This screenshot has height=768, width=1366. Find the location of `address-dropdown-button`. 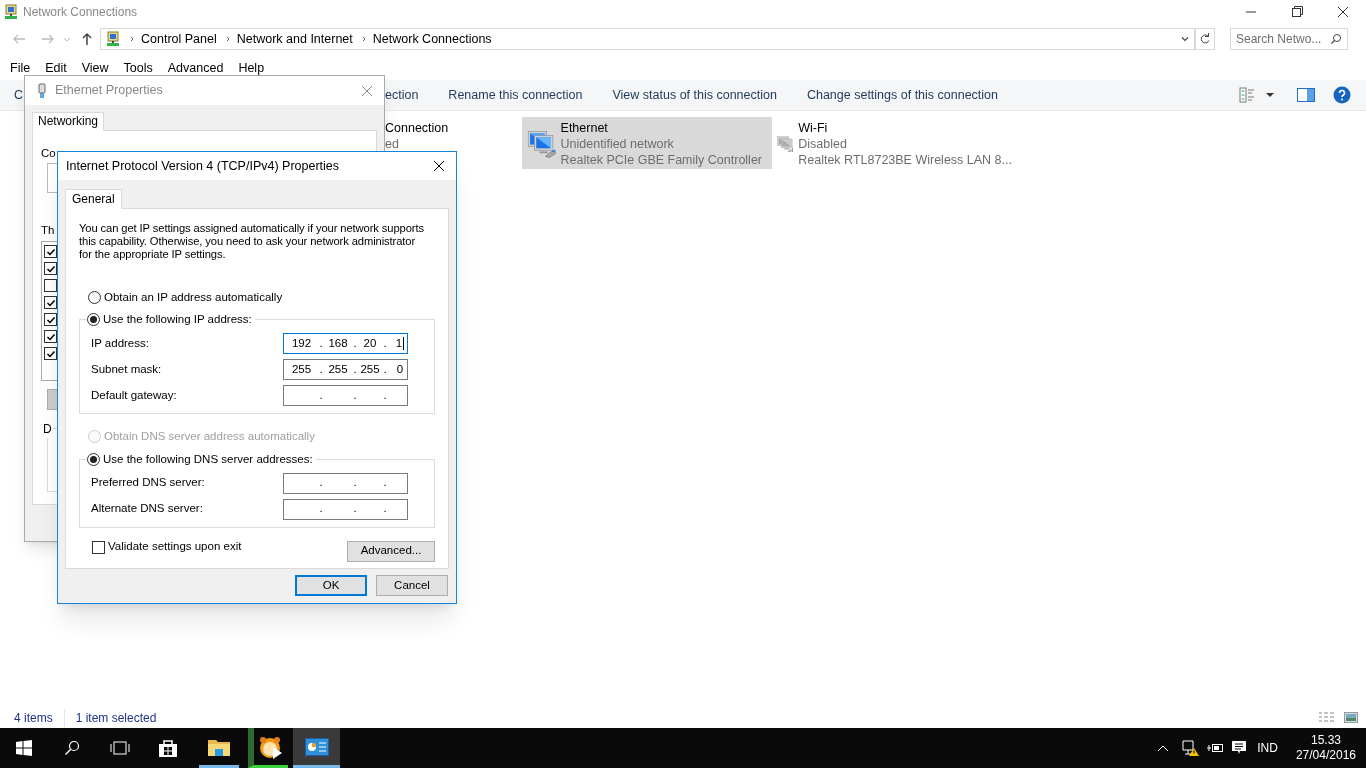

address-dropdown-button is located at coordinates (1185, 39).